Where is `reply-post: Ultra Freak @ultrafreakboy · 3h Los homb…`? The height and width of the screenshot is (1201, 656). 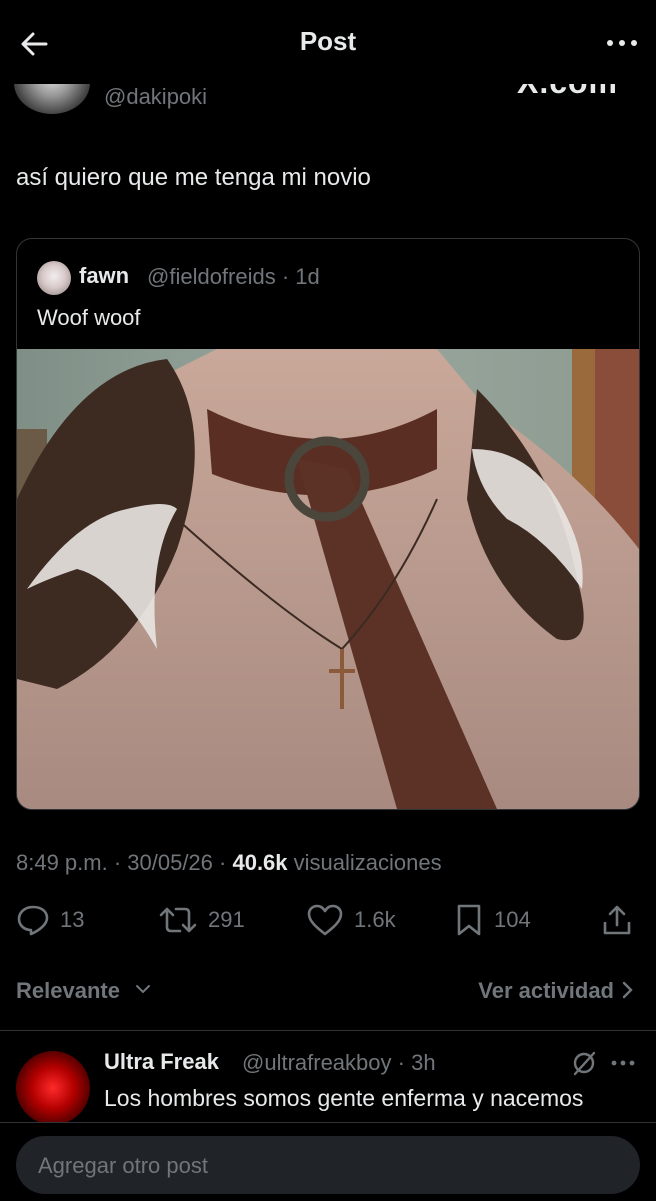
reply-post: Ultra Freak @ultrafreakboy · 3h Los homb… is located at coordinates (328, 1077).